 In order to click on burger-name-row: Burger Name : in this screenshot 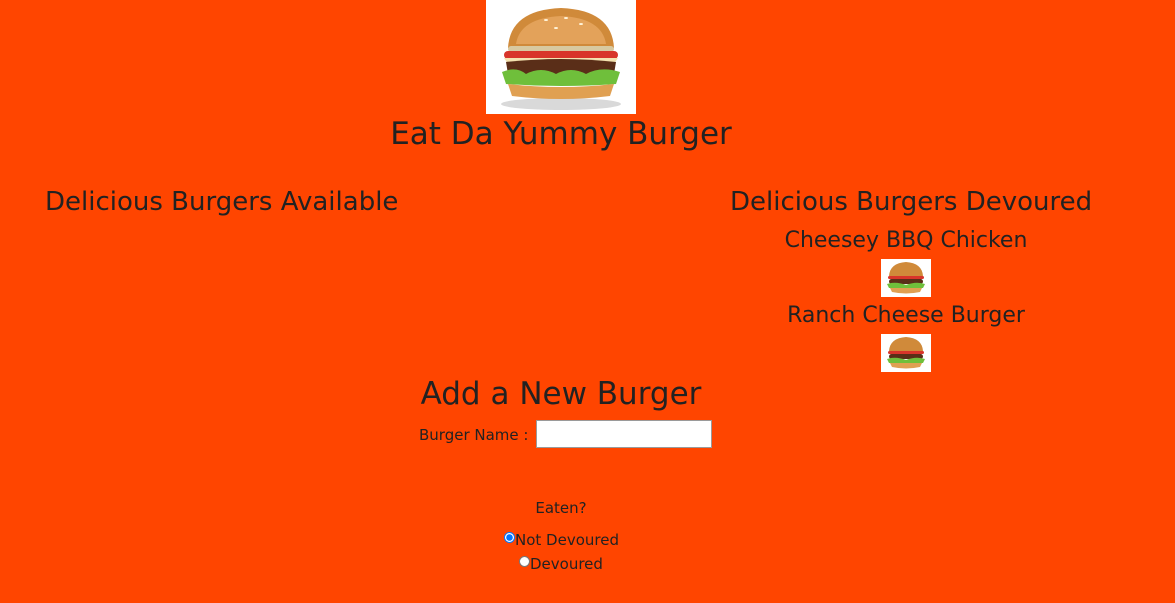, I will do `click(565, 435)`.